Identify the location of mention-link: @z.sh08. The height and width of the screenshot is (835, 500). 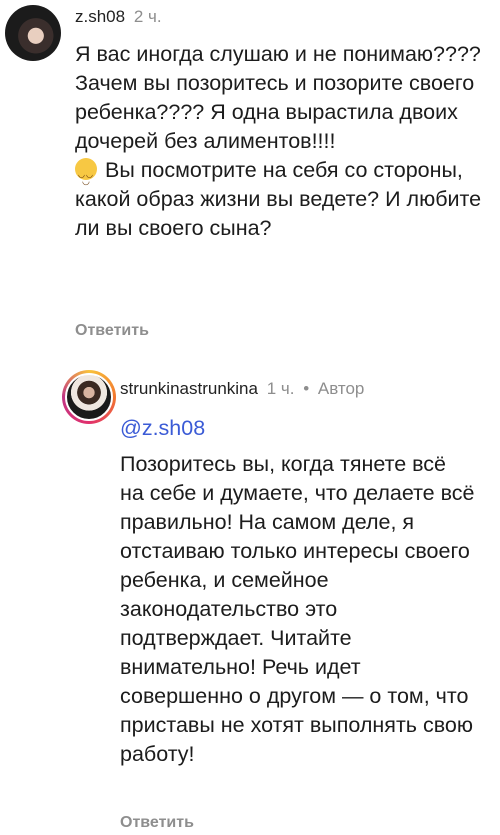
(162, 428).